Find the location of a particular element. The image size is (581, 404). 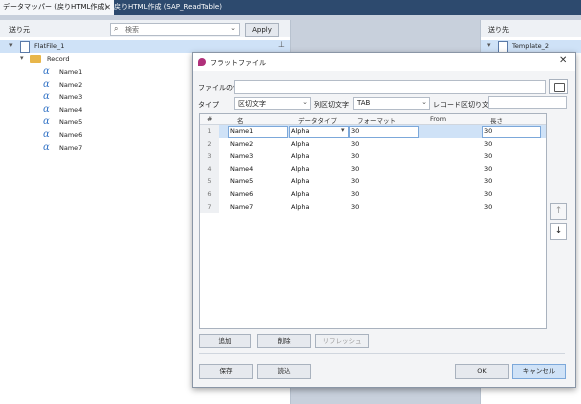

cancel-button: キャンセル is located at coordinates (539, 371).